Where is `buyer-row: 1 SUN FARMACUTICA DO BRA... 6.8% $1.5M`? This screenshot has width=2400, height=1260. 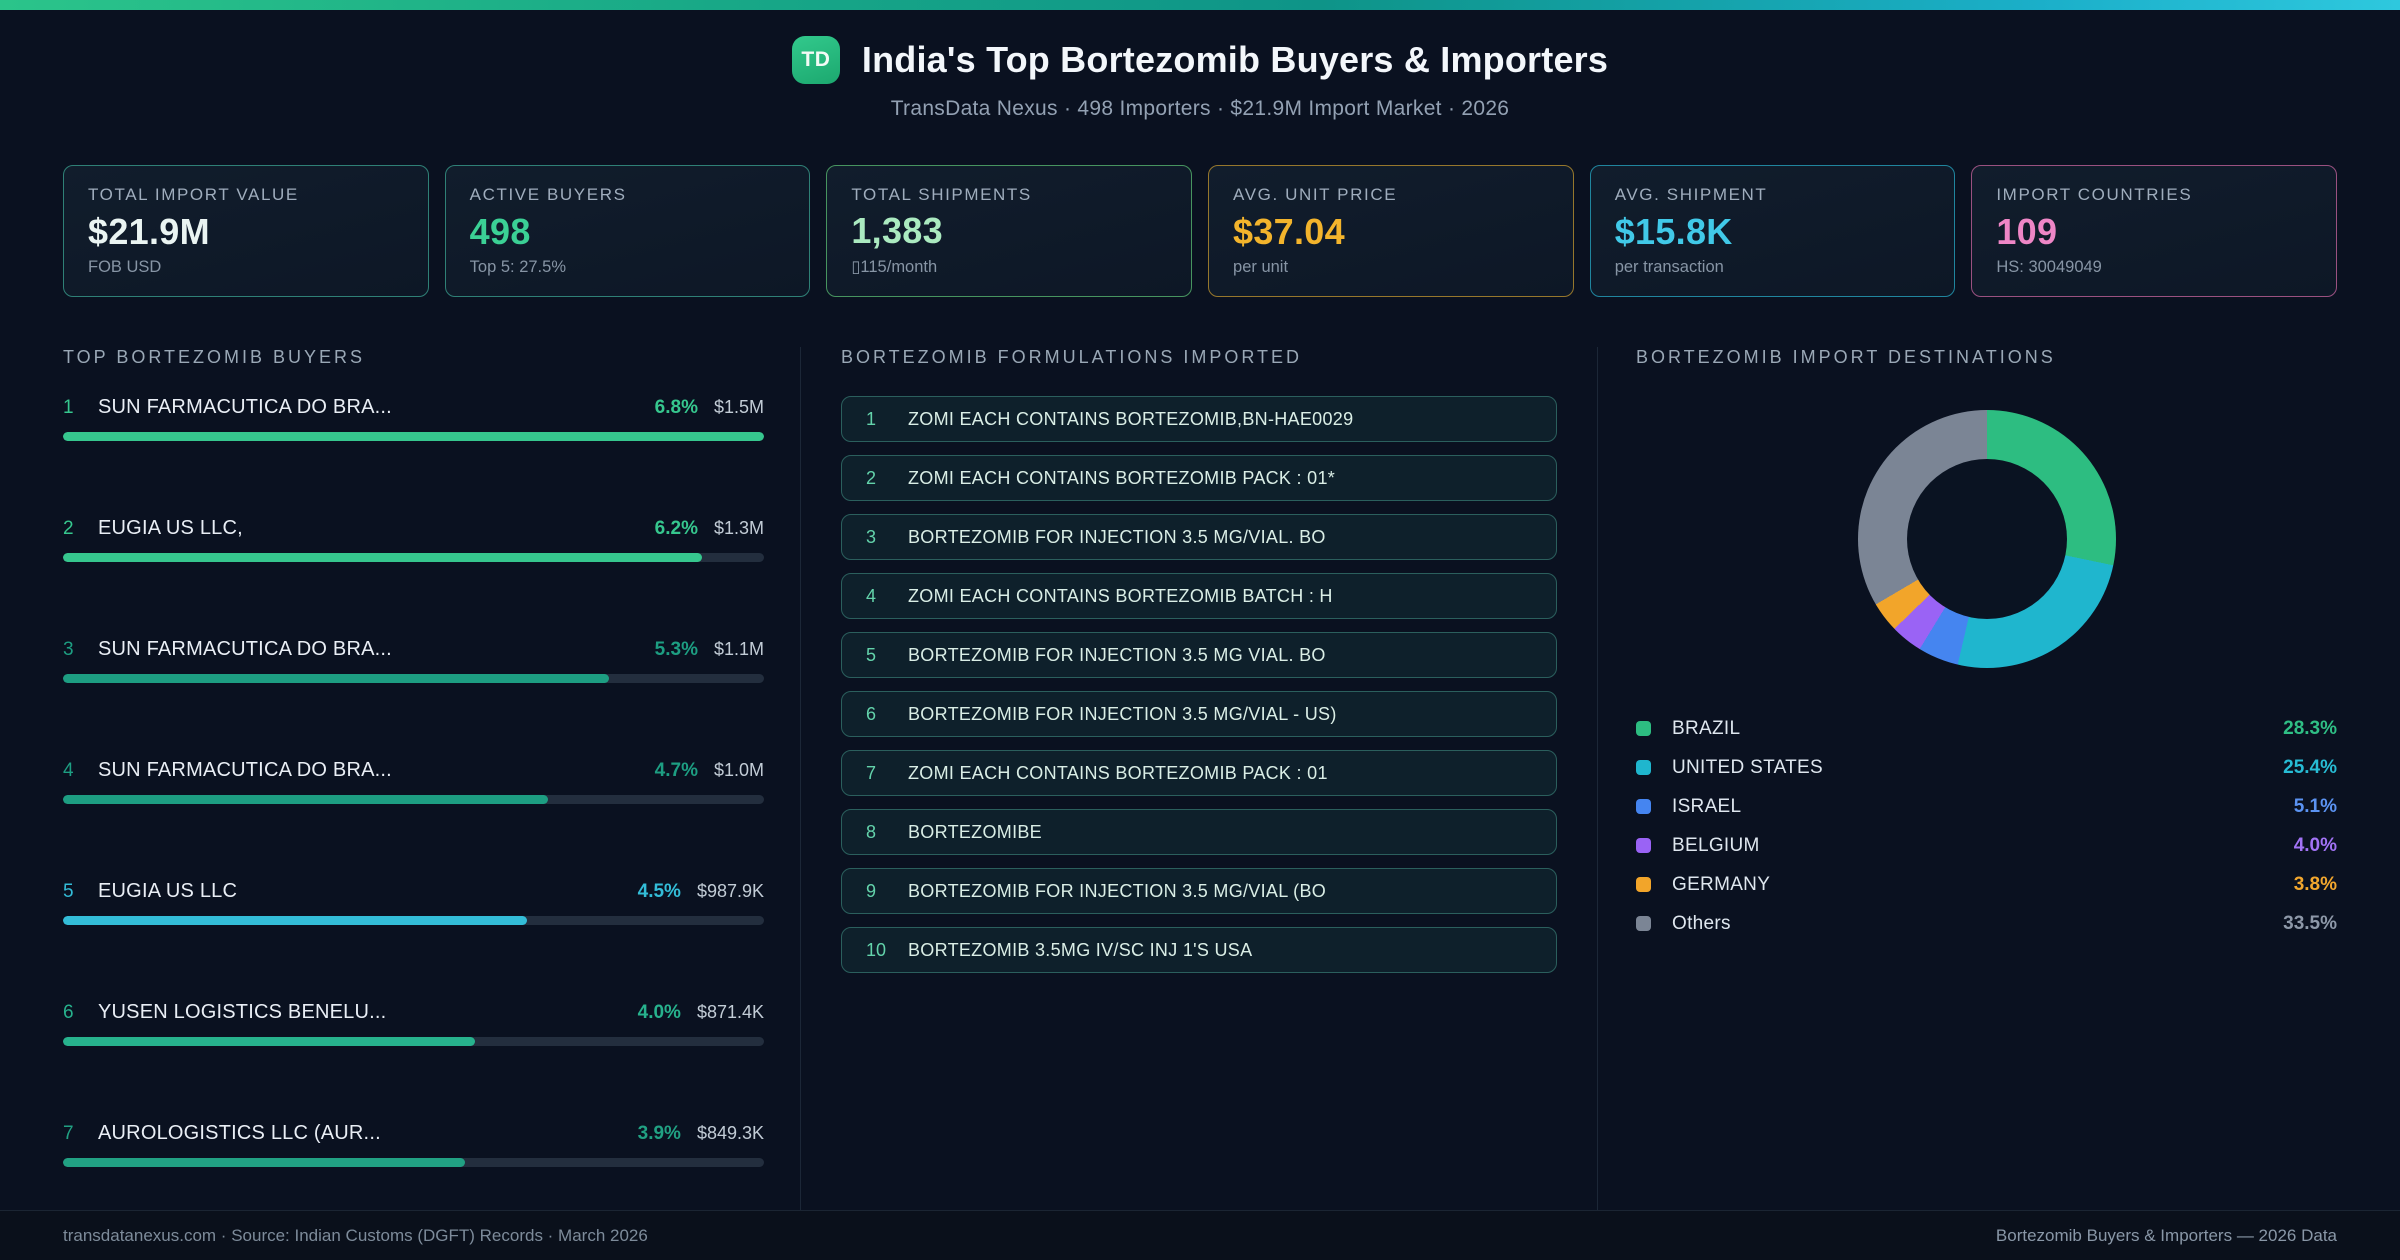 buyer-row: 1 SUN FARMACUTICA DO BRA... 6.8% $1.5M is located at coordinates (413, 418).